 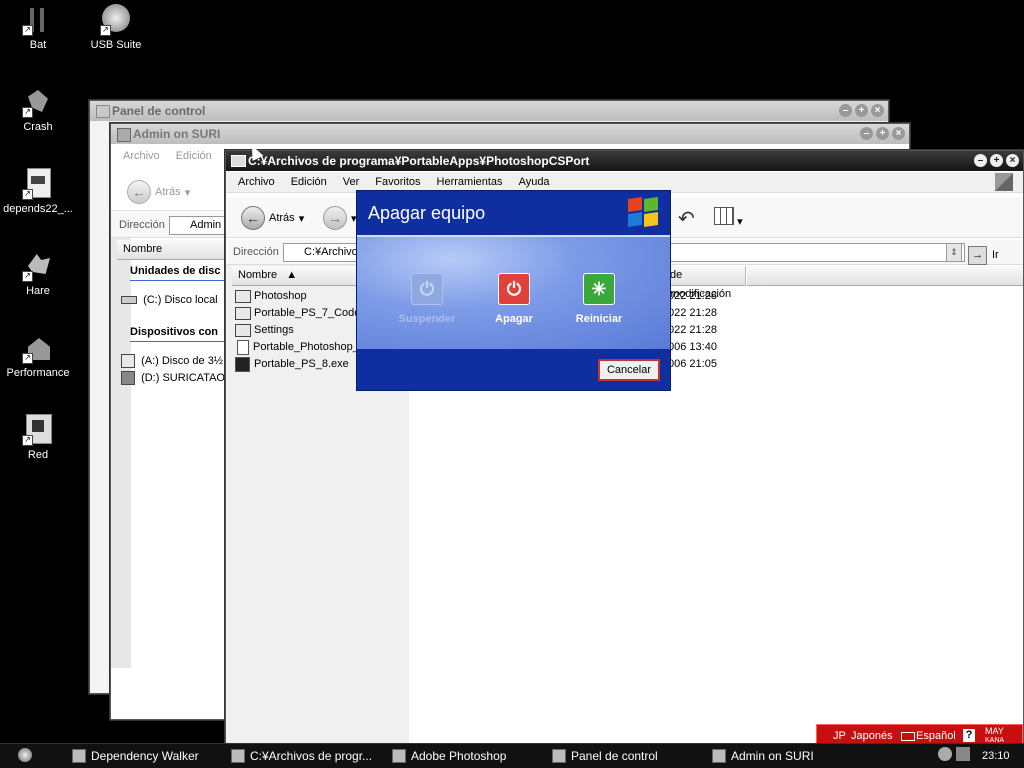 What do you see at coordinates (599, 289) in the screenshot?
I see `restart-icon: ✳` at bounding box center [599, 289].